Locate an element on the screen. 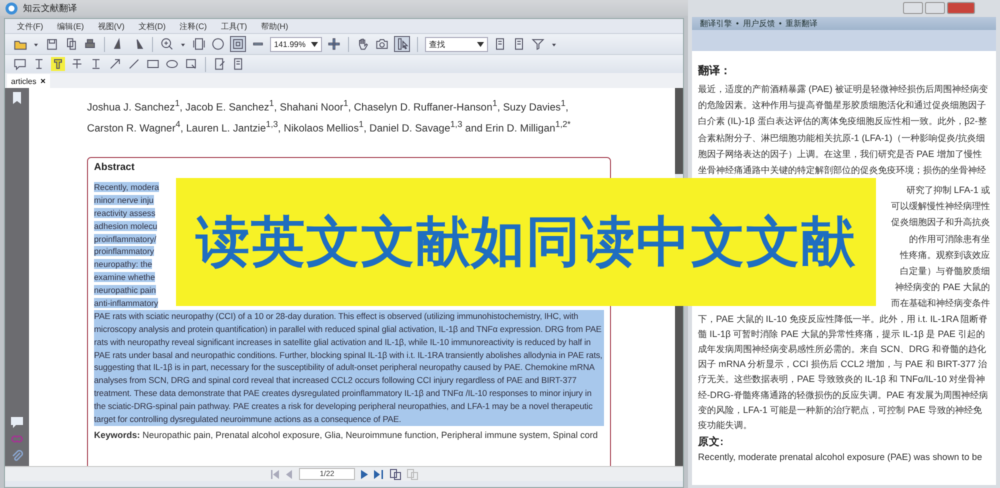  menu-item: 编辑(E) is located at coordinates (70, 26).